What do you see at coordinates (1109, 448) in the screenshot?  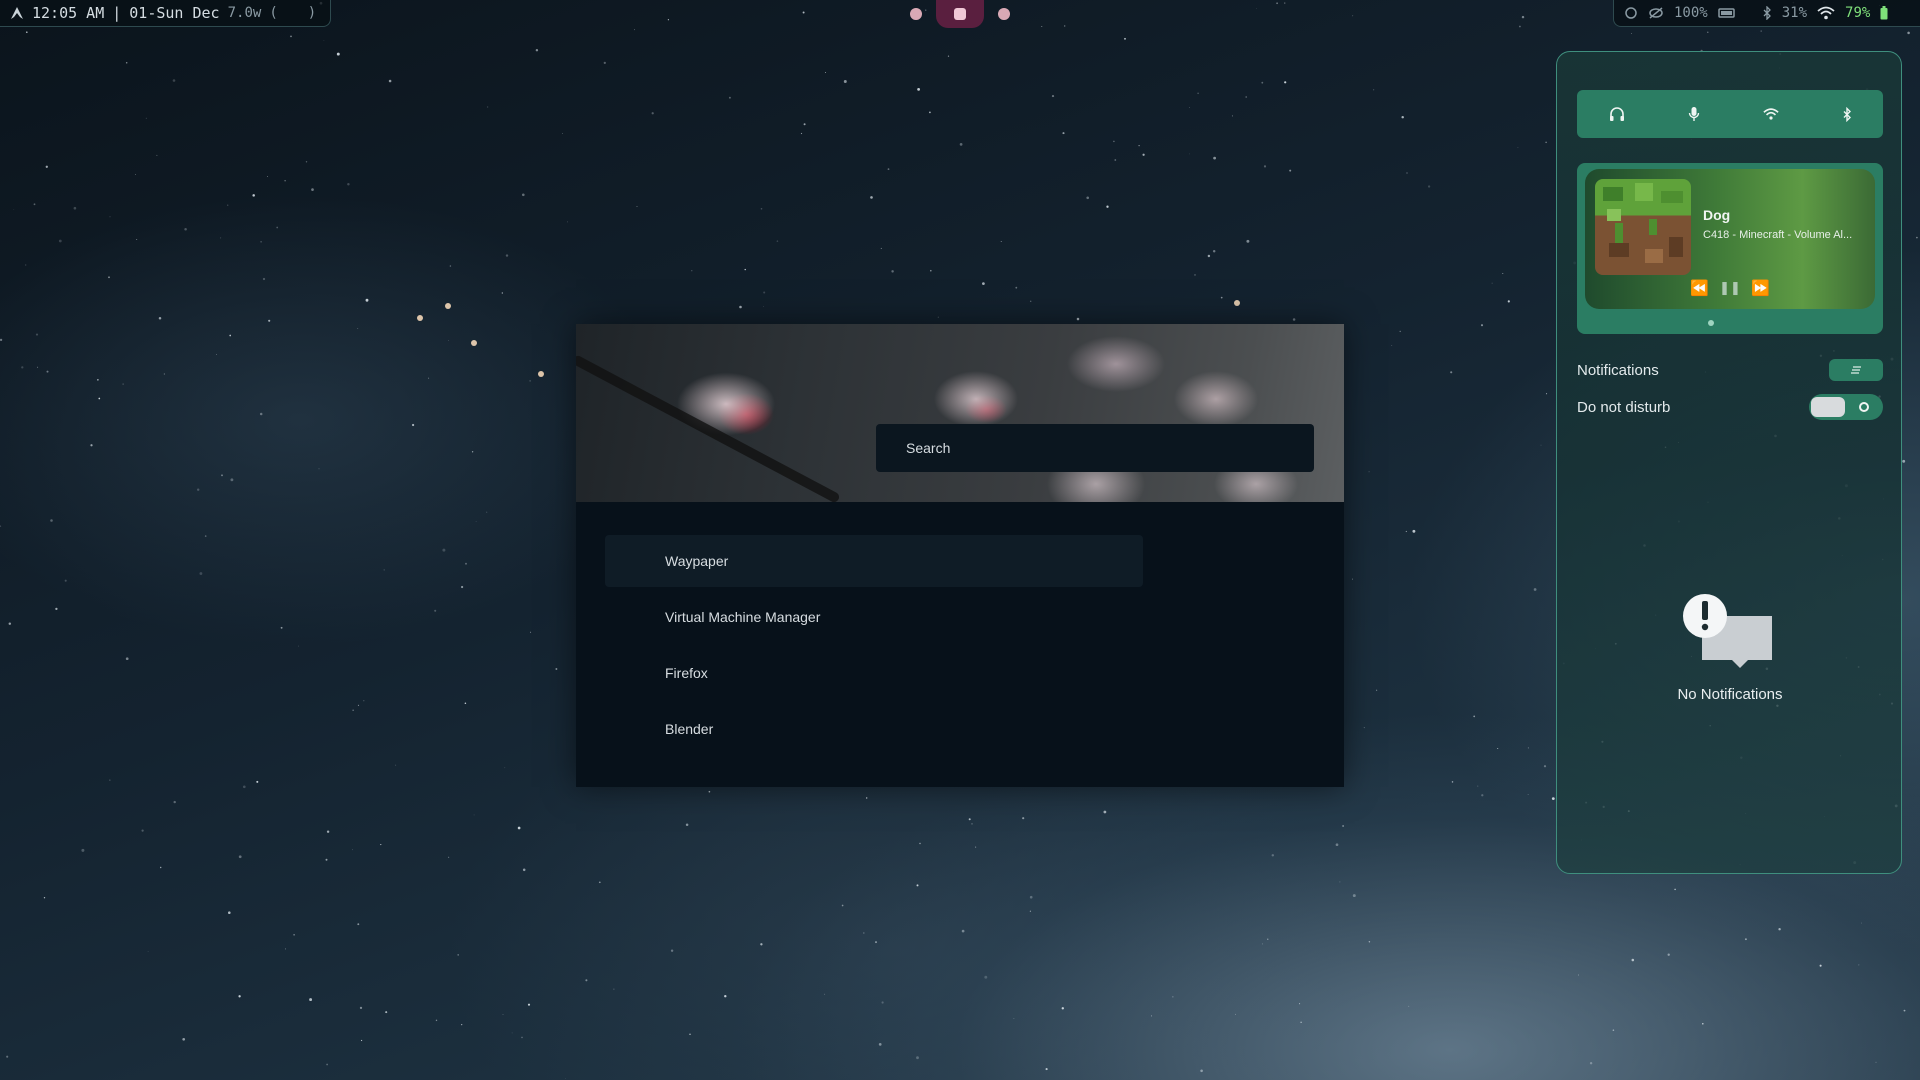 I see `search-input` at bounding box center [1109, 448].